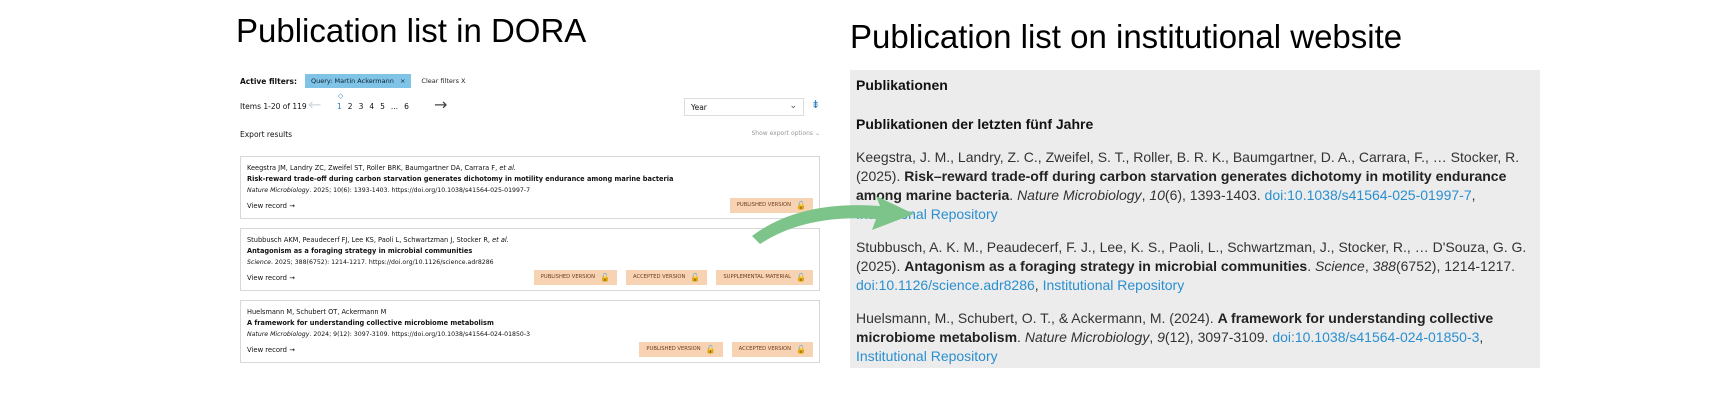 Image resolution: width=1728 pixels, height=398 pixels. Describe the element at coordinates (1384, 266) in the screenshot. I see `entry-volume: 388` at that location.